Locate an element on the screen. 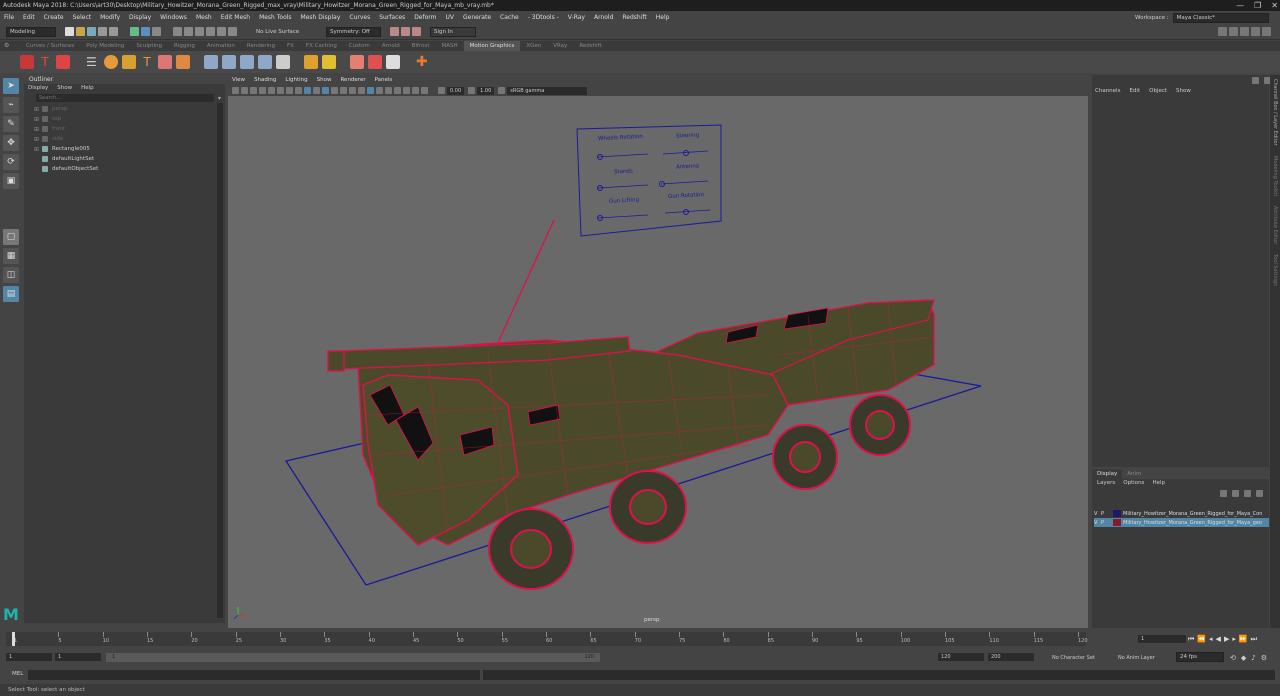  outliner-item: ⊞ persp is located at coordinates (124, 109).